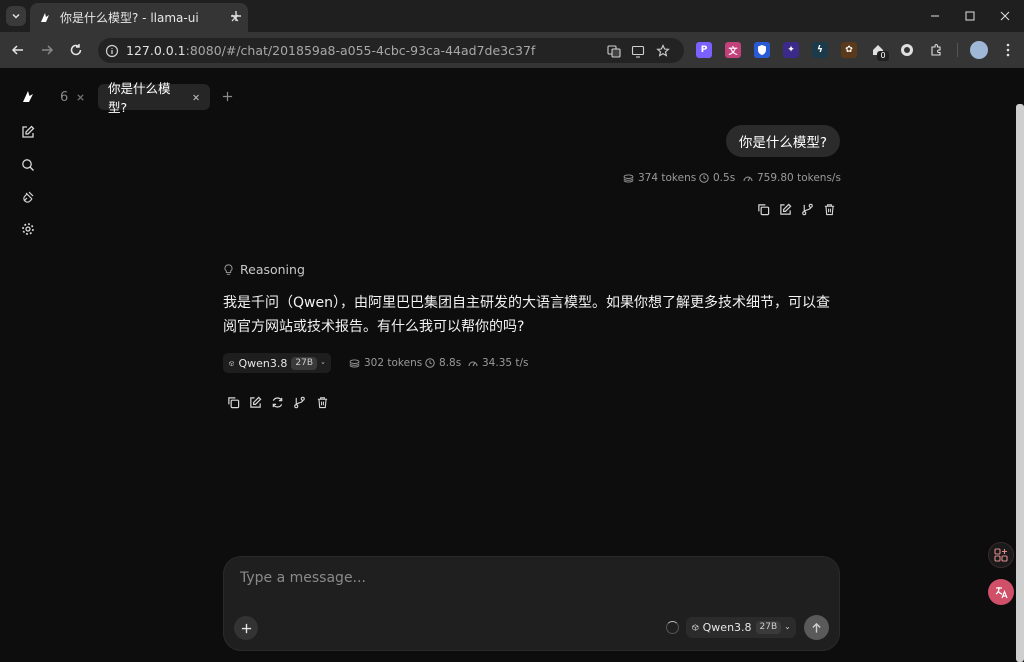 This screenshot has width=1024, height=662. I want to click on user-speed: 759.80 tokens/s, so click(799, 178).